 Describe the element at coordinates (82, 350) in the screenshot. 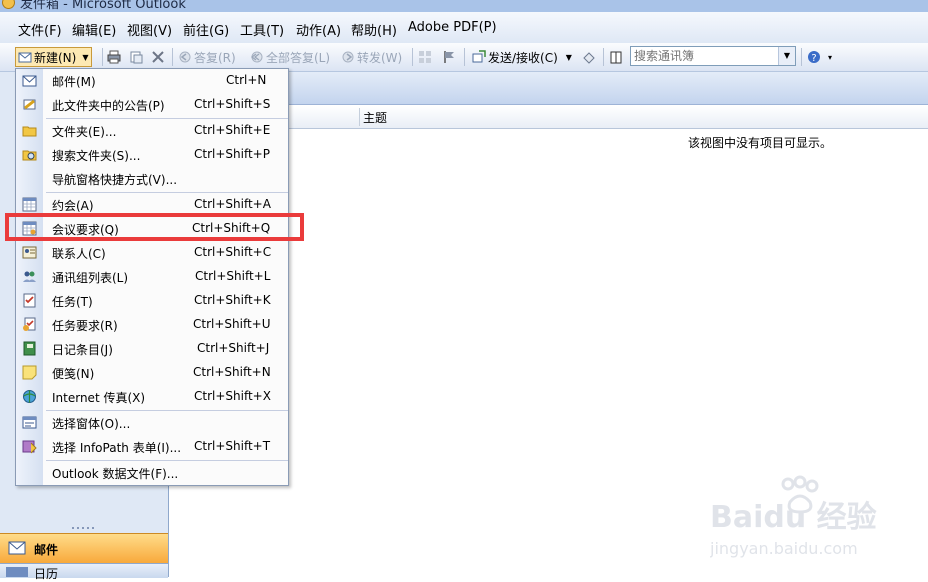

I see `menu-item-label: 日记条目(J)` at that location.